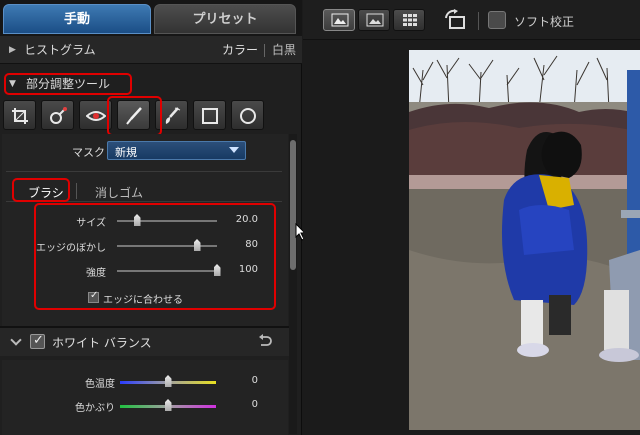 This screenshot has width=640, height=435. What do you see at coordinates (88, 152) in the screenshot?
I see `mask-label: マスク` at bounding box center [88, 152].